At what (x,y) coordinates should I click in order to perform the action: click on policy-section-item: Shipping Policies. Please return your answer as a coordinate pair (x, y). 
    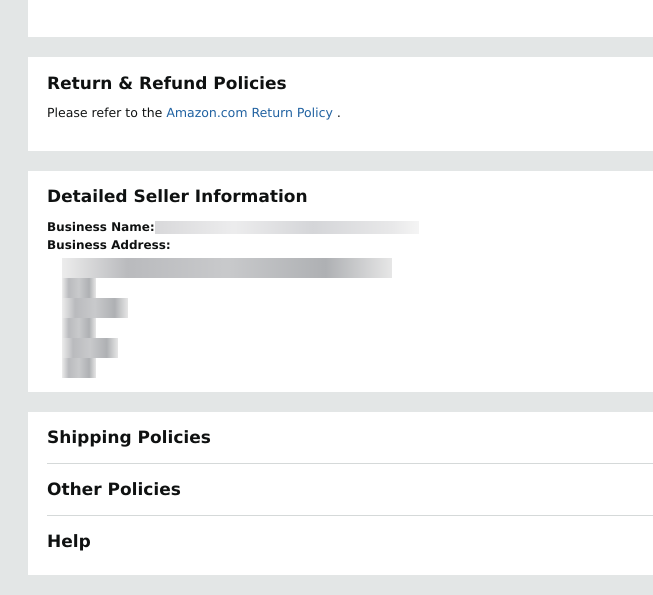
    Looking at the image, I should click on (350, 438).